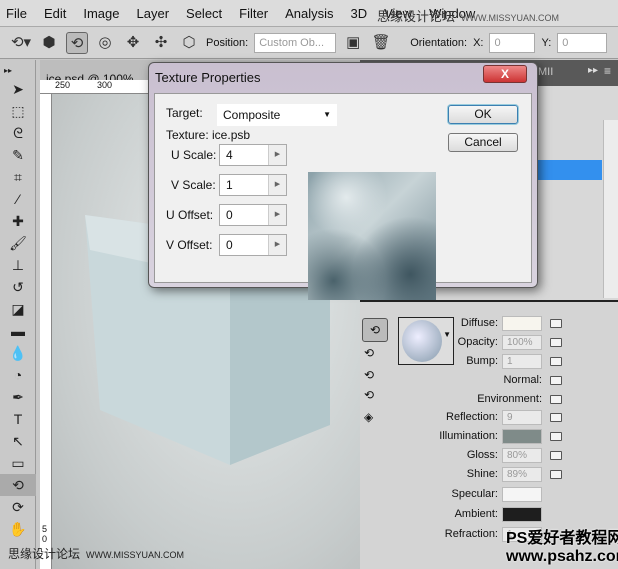 This screenshot has width=618, height=569. Describe the element at coordinates (18, 155) in the screenshot. I see `quick-select-icon: ✎` at that location.